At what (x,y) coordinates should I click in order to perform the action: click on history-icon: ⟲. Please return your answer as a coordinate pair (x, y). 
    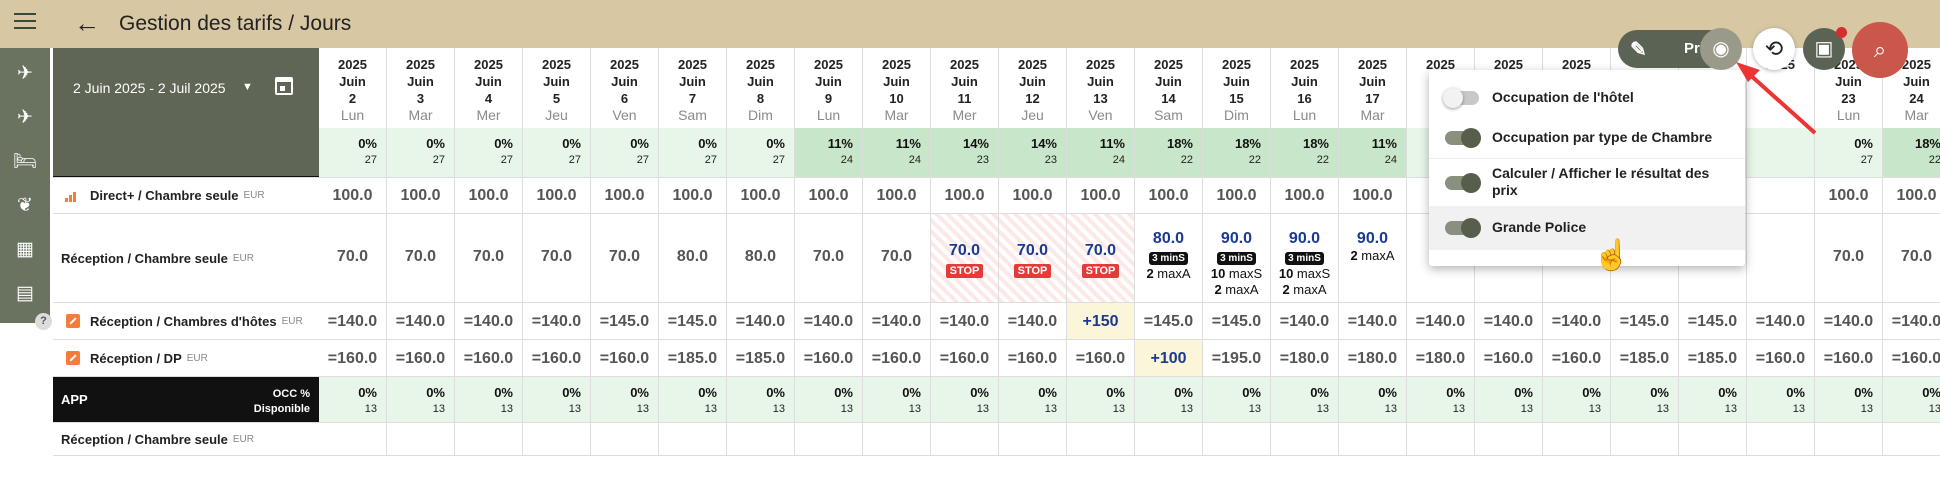
    Looking at the image, I should click on (1774, 49).